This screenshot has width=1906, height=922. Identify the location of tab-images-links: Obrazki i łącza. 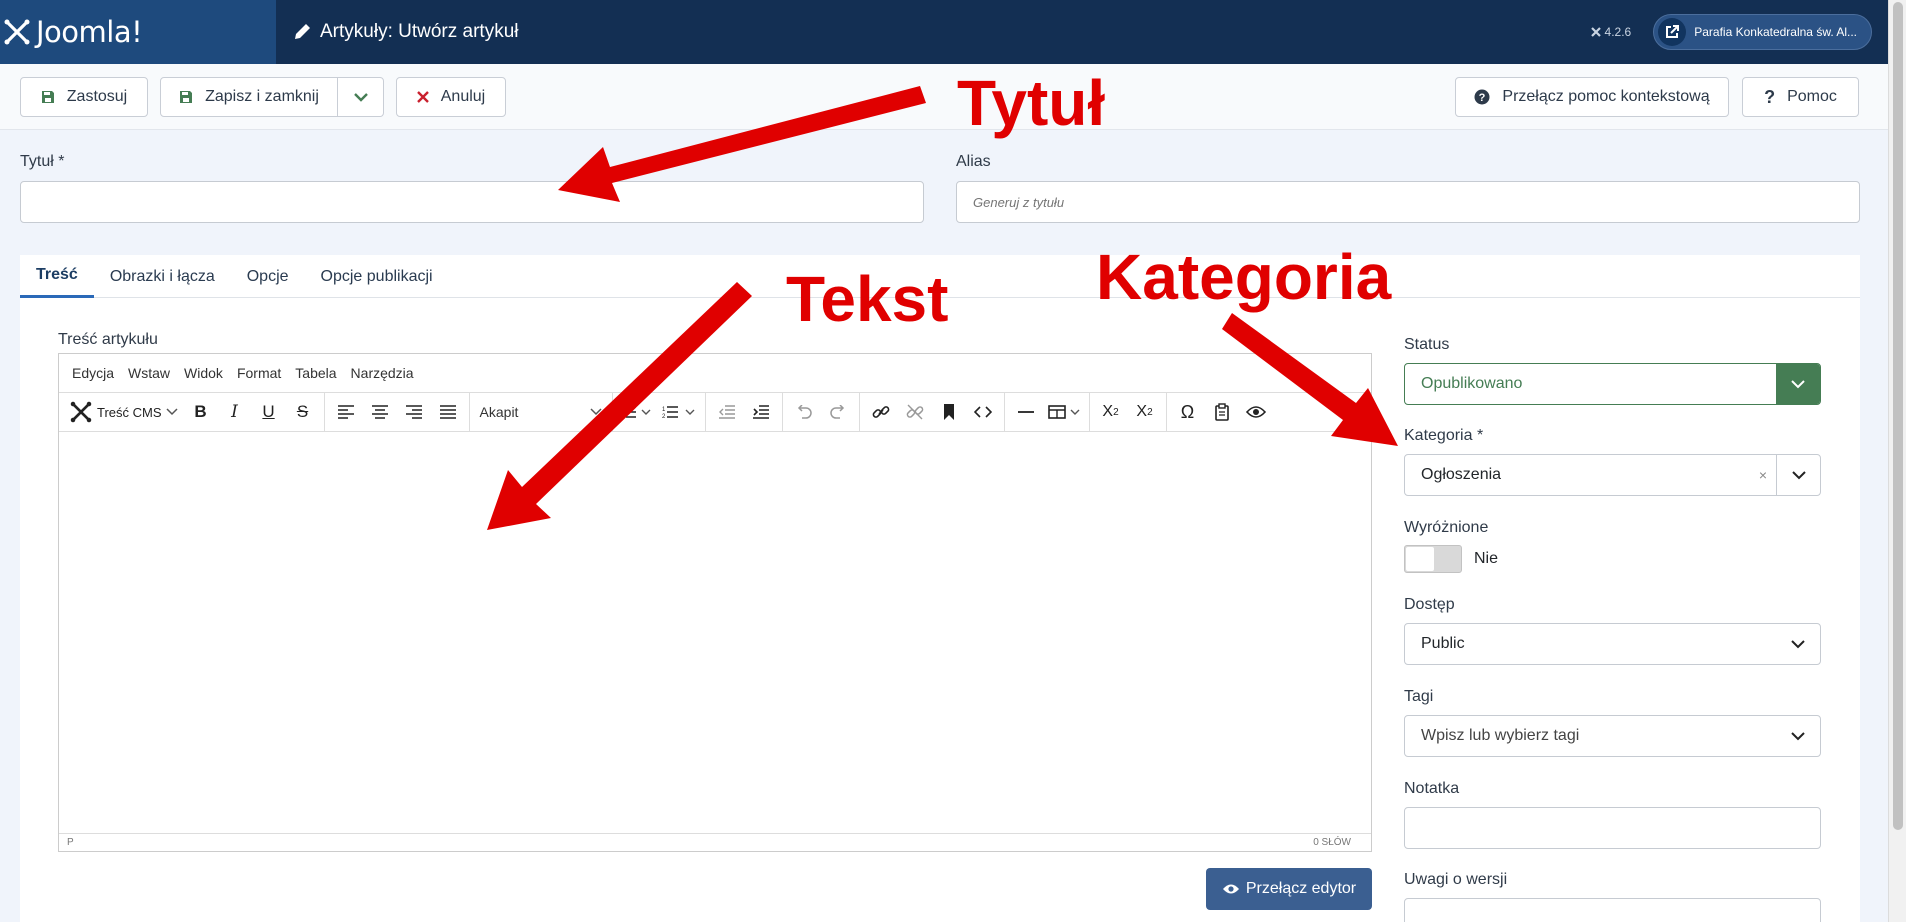
(162, 276).